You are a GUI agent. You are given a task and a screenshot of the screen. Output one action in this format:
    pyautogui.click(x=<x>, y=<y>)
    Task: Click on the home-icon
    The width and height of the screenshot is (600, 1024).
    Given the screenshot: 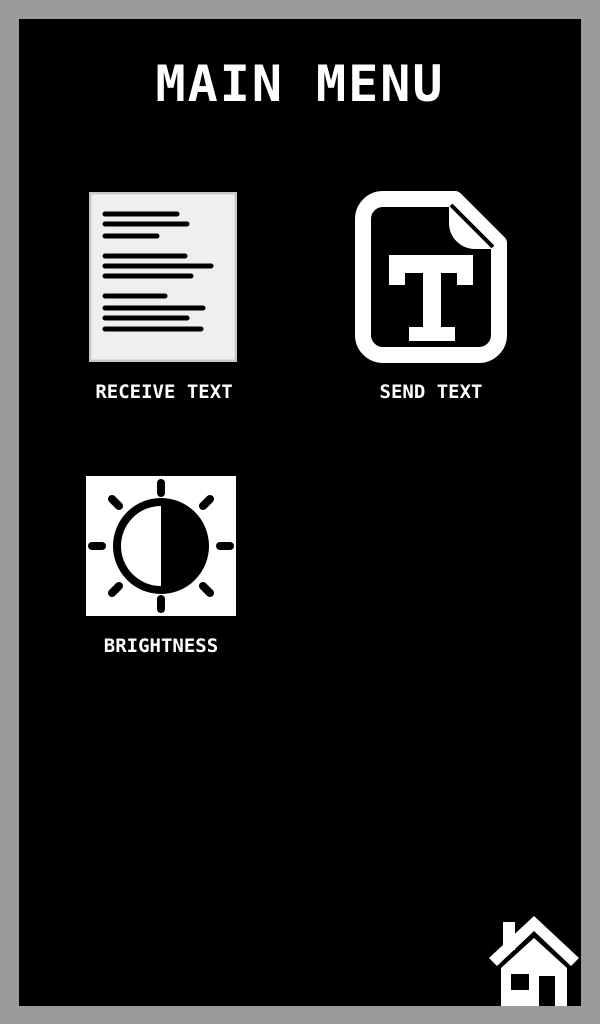 What is the action you would take?
    pyautogui.click(x=534, y=961)
    